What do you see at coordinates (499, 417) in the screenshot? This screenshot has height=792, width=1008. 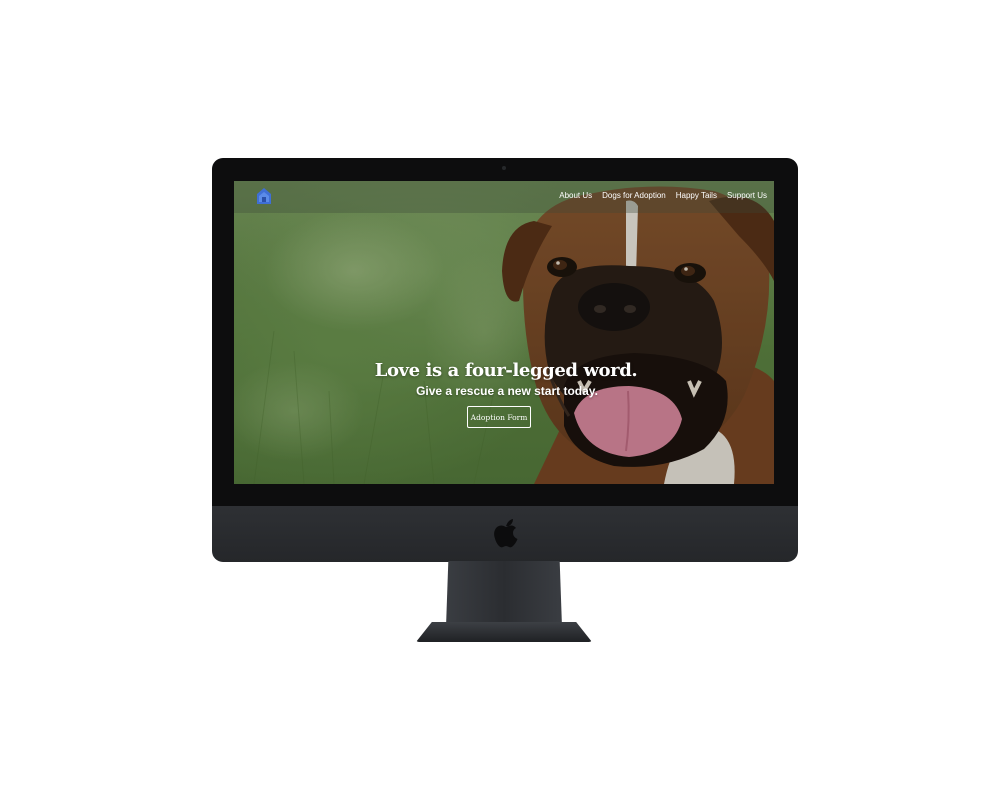 I see `adoption-form-button: Adoption Form` at bounding box center [499, 417].